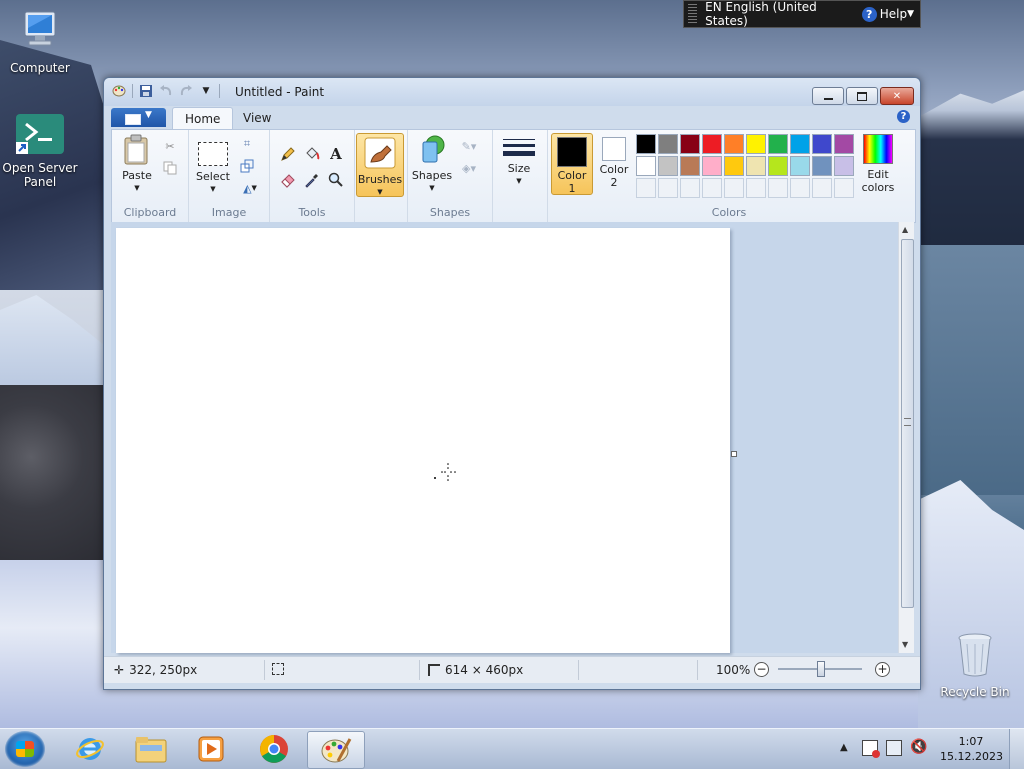 Image resolution: width=1024 pixels, height=769 pixels. I want to click on zoom-slider-thumb, so click(821, 669).